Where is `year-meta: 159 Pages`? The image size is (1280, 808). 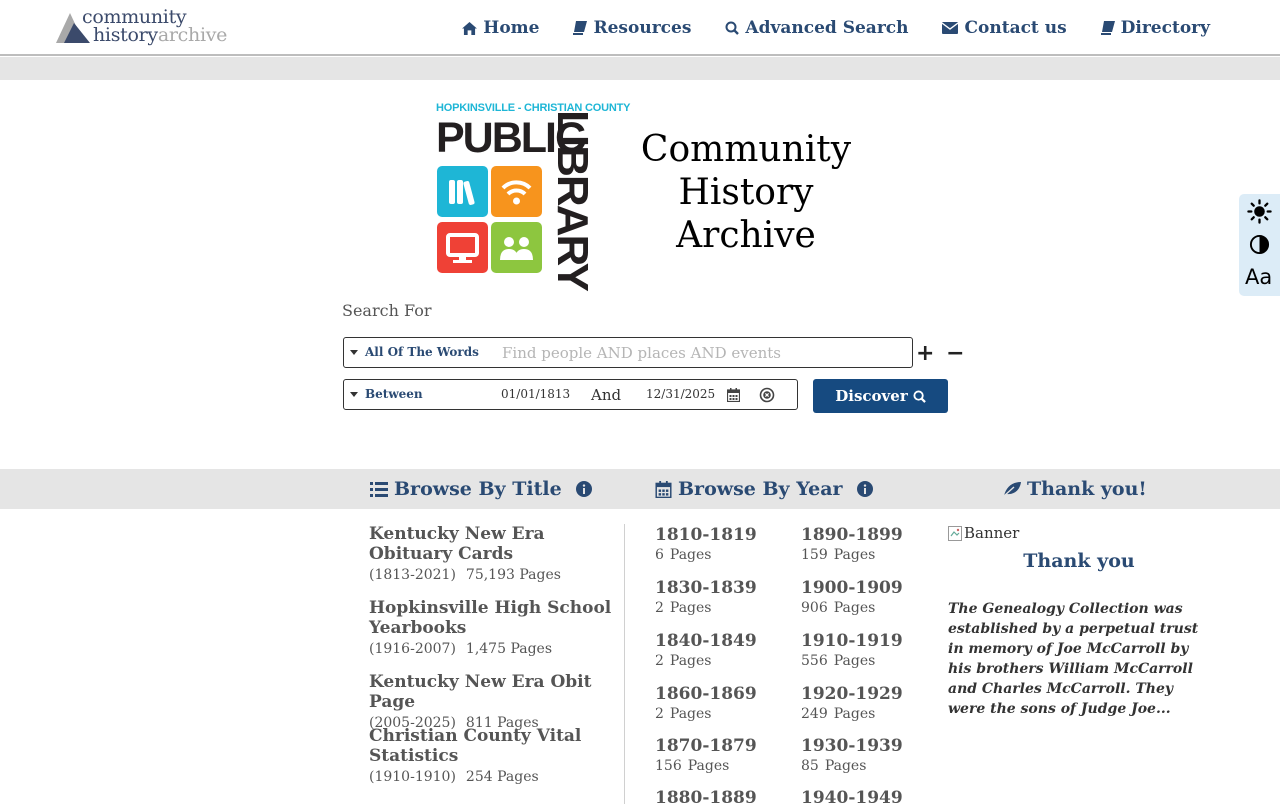 year-meta: 159 Pages is located at coordinates (838, 555).